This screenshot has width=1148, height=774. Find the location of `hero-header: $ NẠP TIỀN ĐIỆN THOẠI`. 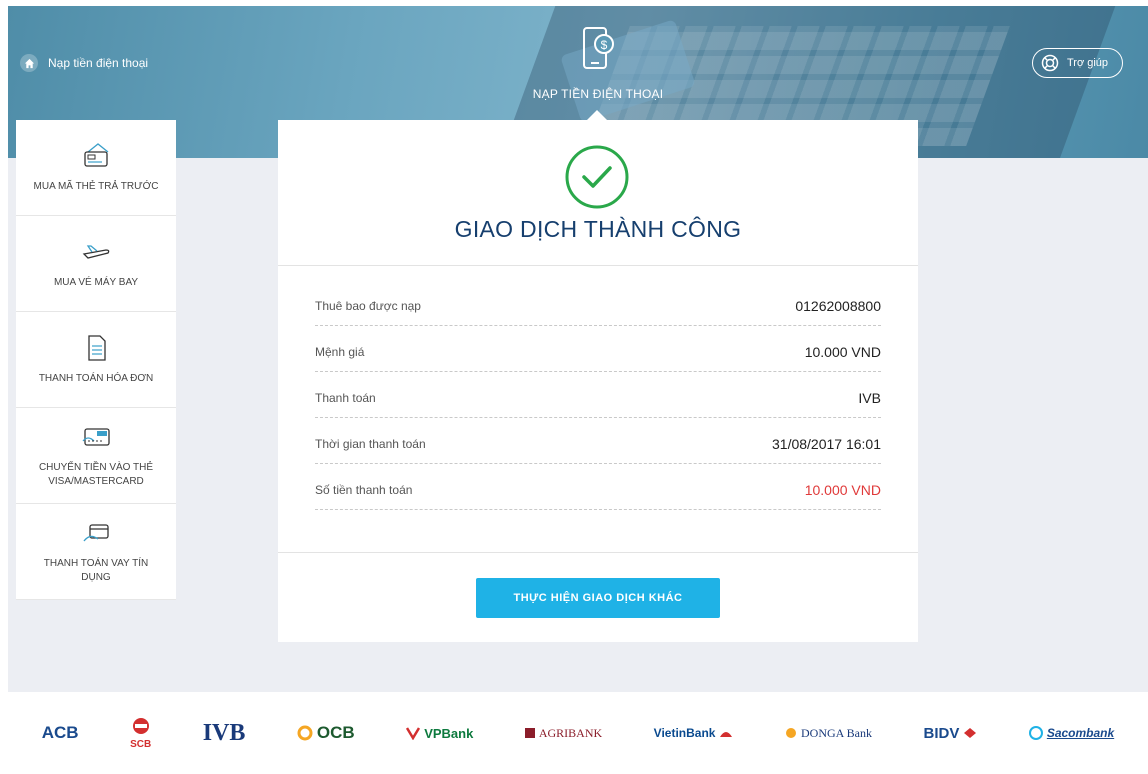

hero-header: $ NẠP TIỀN ĐIỆN THOẠI is located at coordinates (598, 63).